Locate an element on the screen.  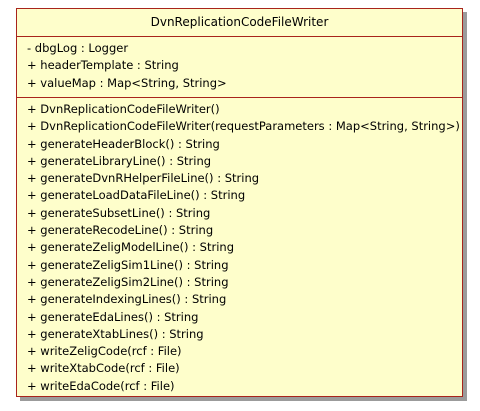
operation-generate-library-line: + generateLibraryLine() : String is located at coordinates (119, 160).